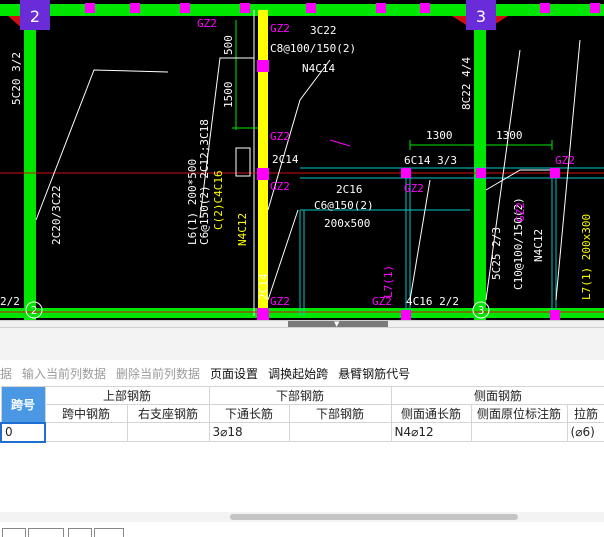  What do you see at coordinates (585, 413) in the screenshot?
I see `column-header-tie-bar: 拉筋` at bounding box center [585, 413].